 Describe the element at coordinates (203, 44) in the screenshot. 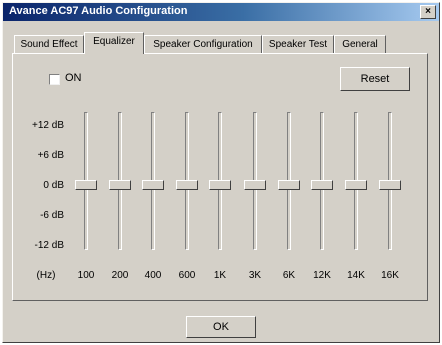

I see `tab-speaker-configuration: Speaker Configuration` at that location.